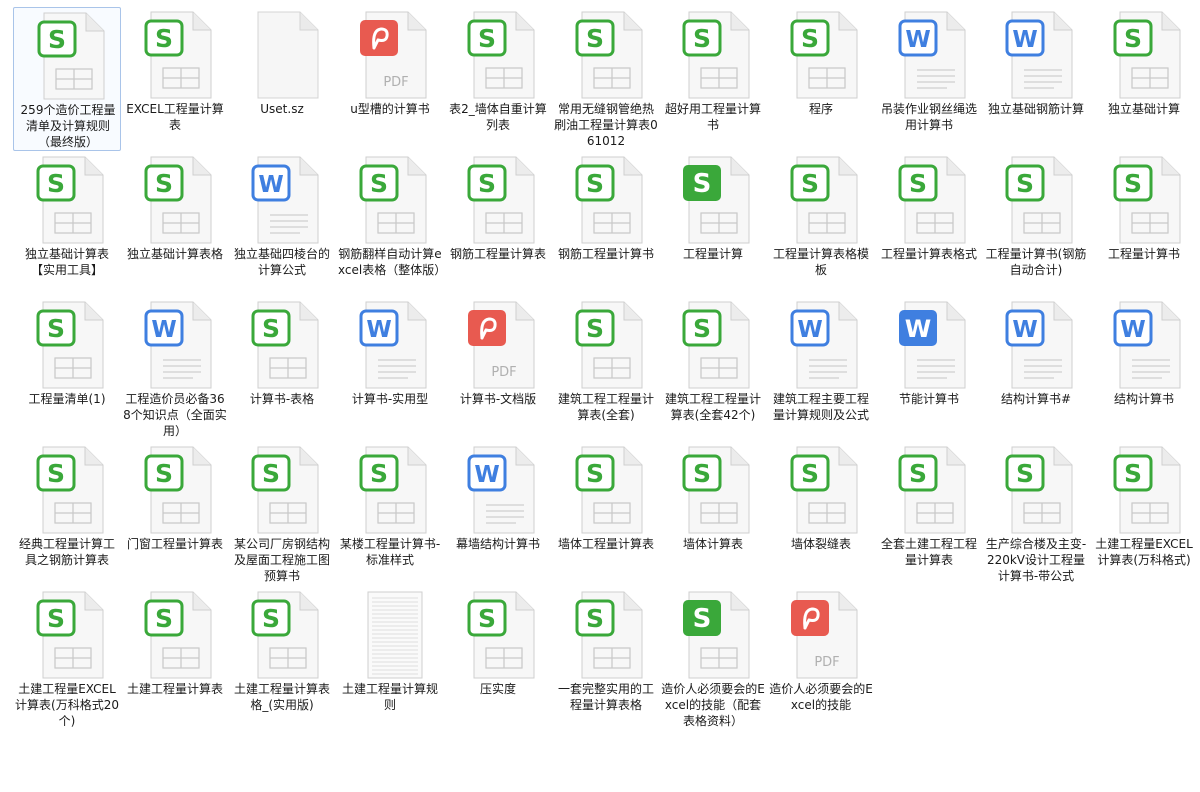 The width and height of the screenshot is (1200, 792). Describe the element at coordinates (390, 636) in the screenshot. I see `text-file-icon` at that location.